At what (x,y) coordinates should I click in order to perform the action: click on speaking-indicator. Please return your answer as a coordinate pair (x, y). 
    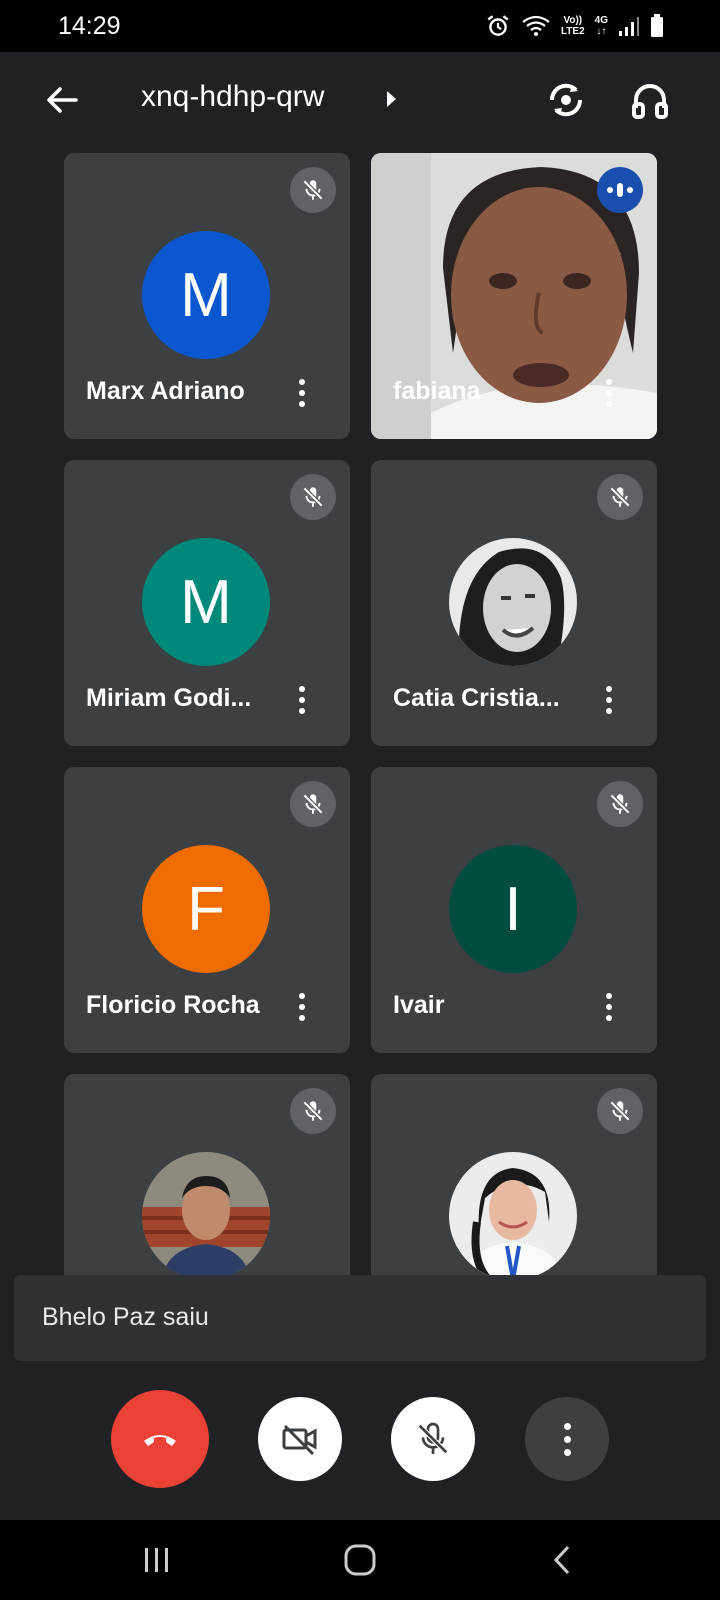
    Looking at the image, I should click on (620, 190).